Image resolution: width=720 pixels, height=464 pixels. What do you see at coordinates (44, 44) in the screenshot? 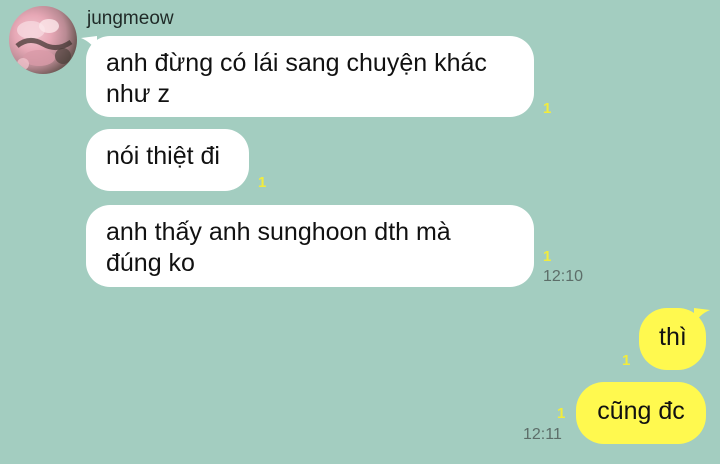
I see `avatar-photo-icon` at bounding box center [44, 44].